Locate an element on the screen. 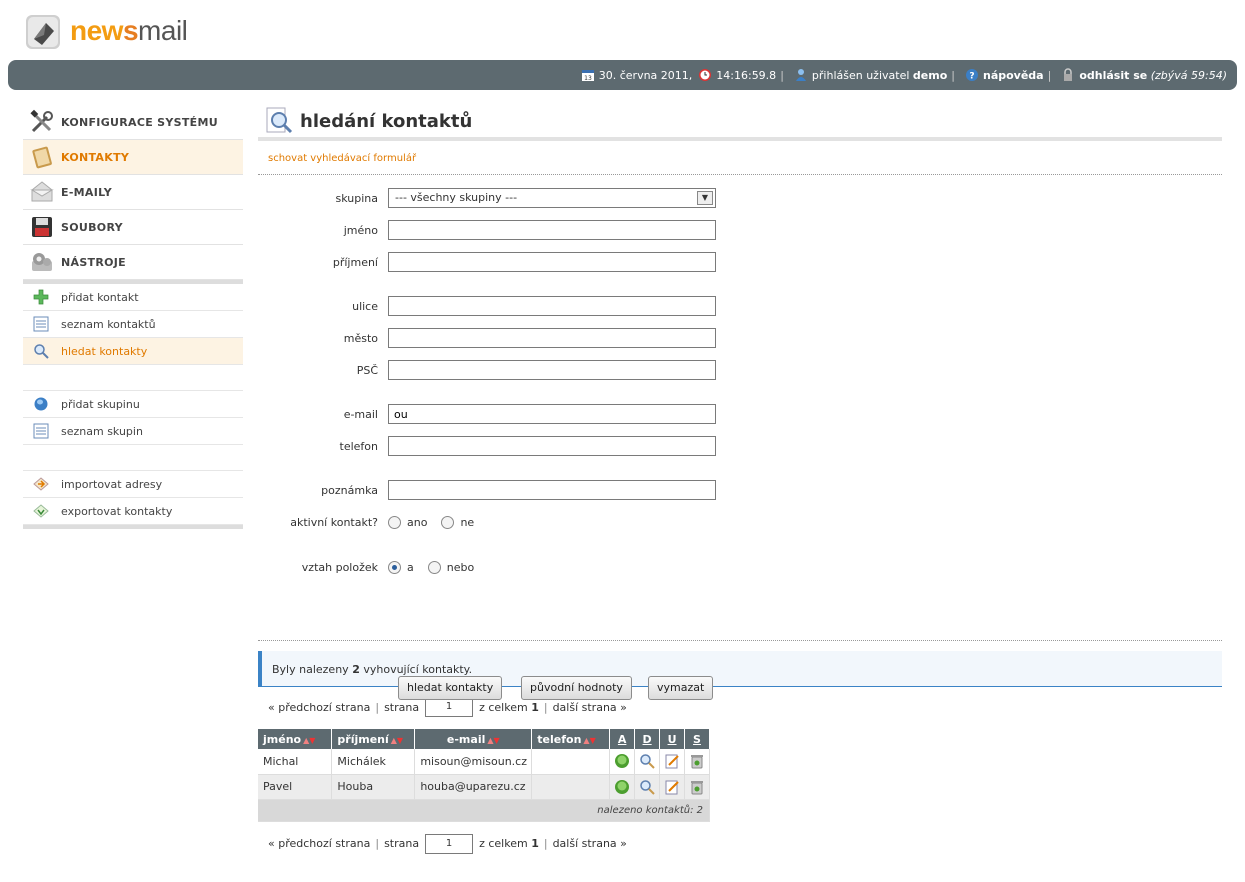  app-logo: newsmail is located at coordinates (106, 31).